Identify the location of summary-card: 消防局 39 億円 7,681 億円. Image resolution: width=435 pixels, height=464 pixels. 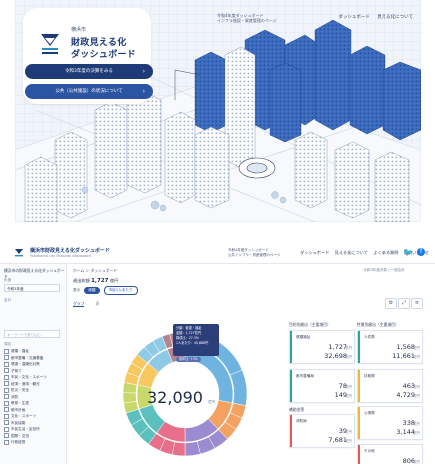
(322, 431).